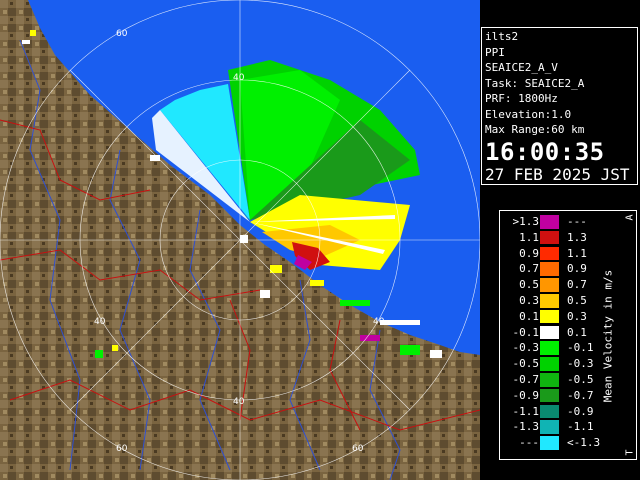 The width and height of the screenshot is (640, 480). What do you see at coordinates (526, 332) in the screenshot?
I see `legend-lower-label: -0.1` at bounding box center [526, 332].